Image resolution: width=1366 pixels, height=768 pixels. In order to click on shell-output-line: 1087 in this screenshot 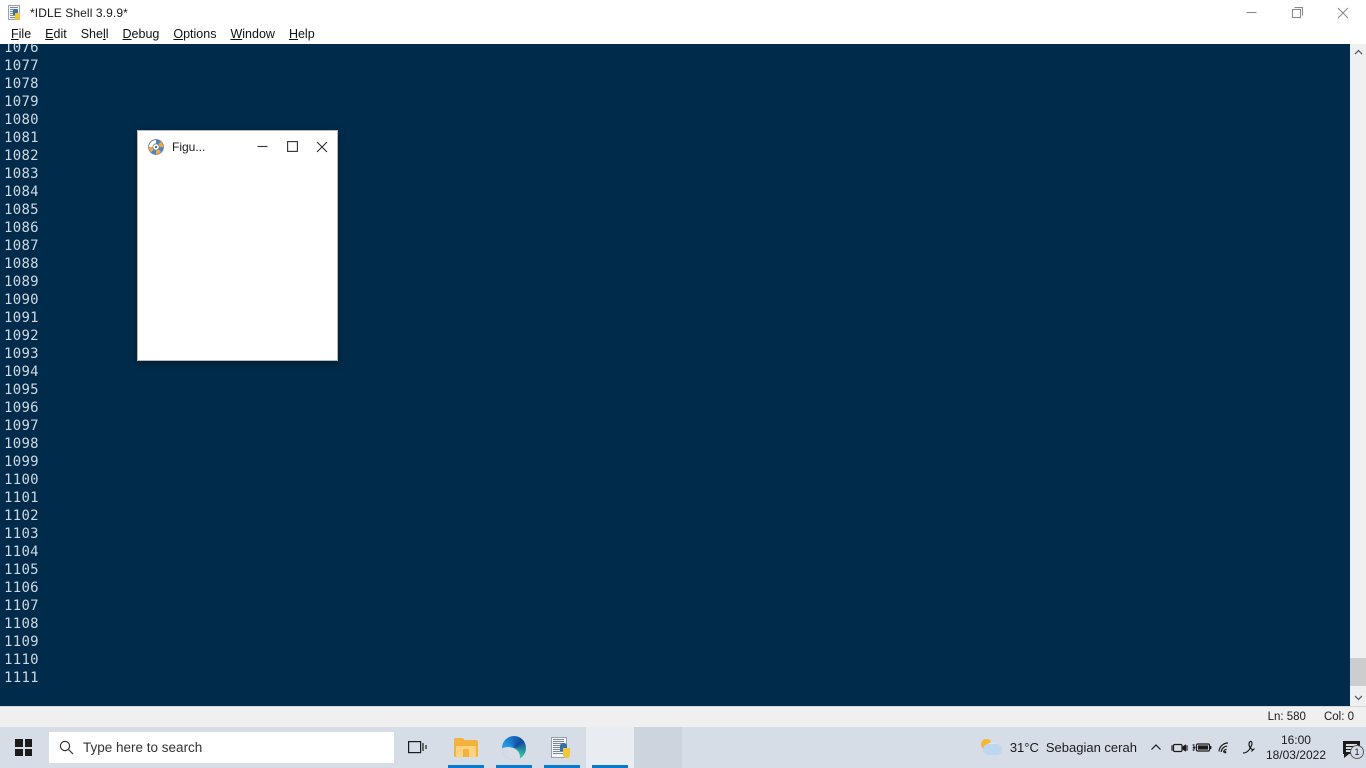, I will do `click(21, 246)`.